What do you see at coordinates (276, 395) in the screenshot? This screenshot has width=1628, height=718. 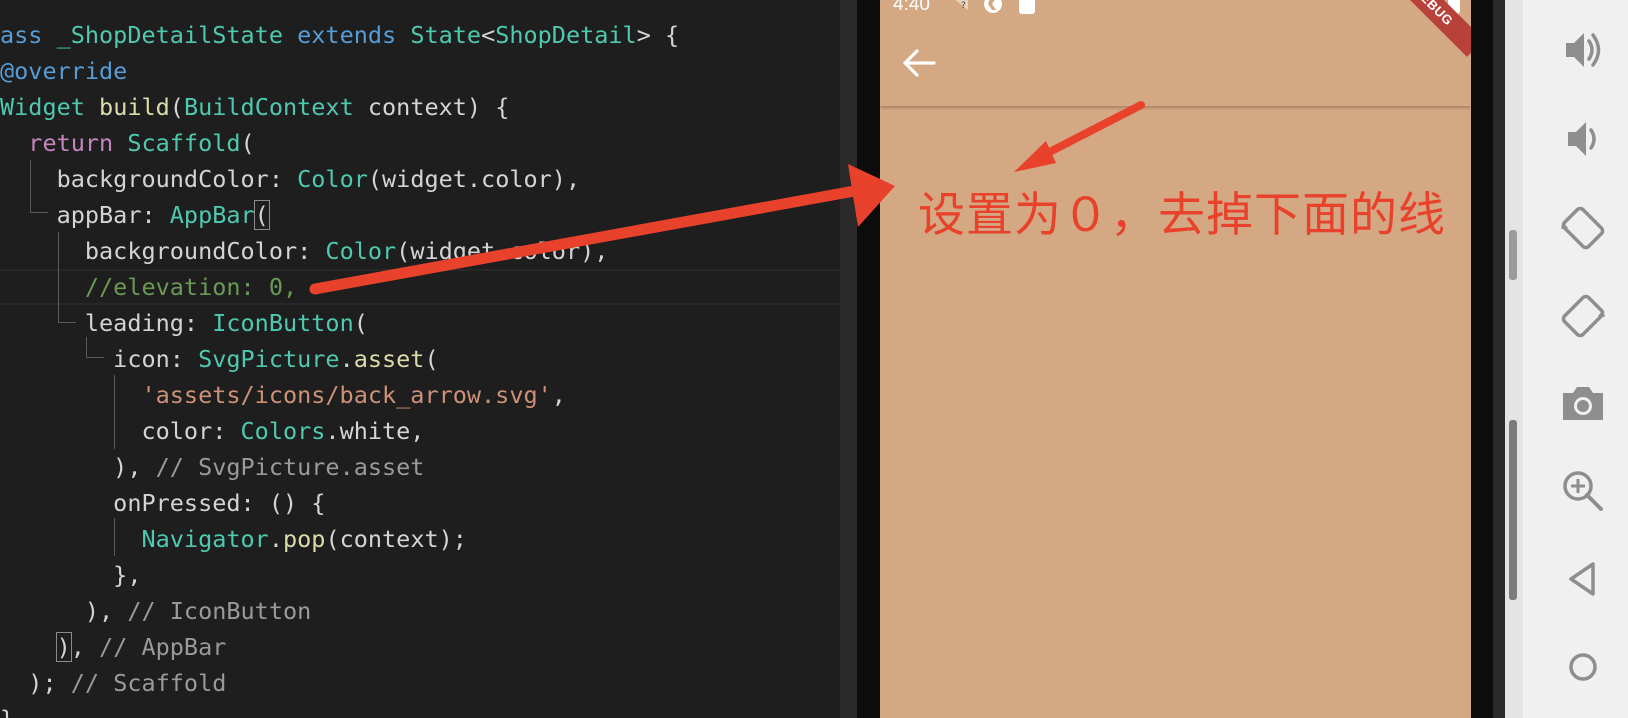 I see `code-token: 'assets/icons/back_arrow.svg'` at bounding box center [276, 395].